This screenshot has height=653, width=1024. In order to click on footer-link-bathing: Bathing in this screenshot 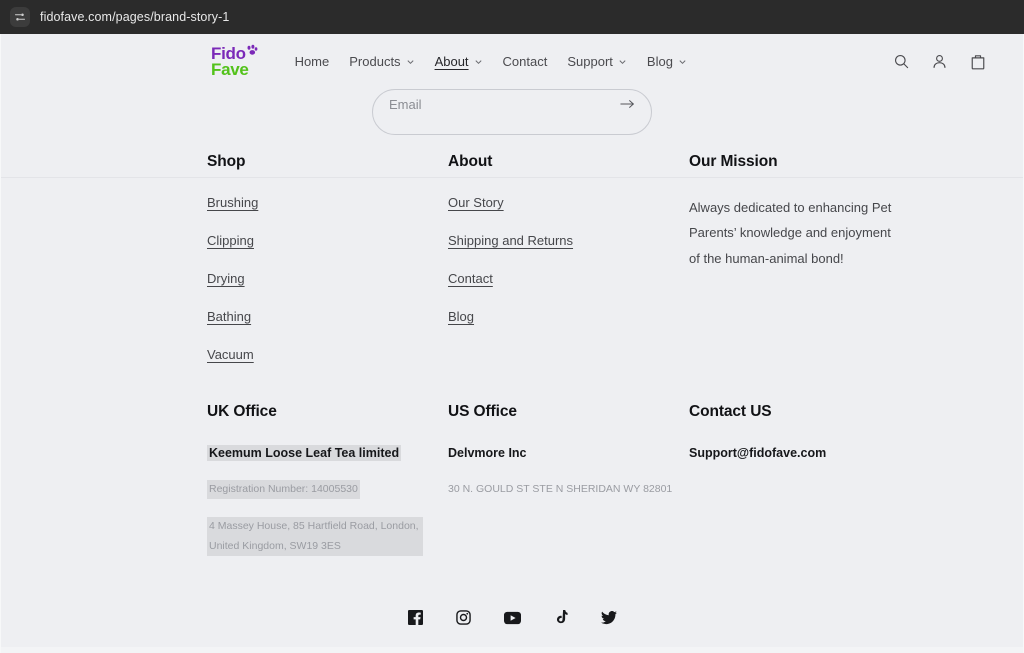, I will do `click(229, 316)`.